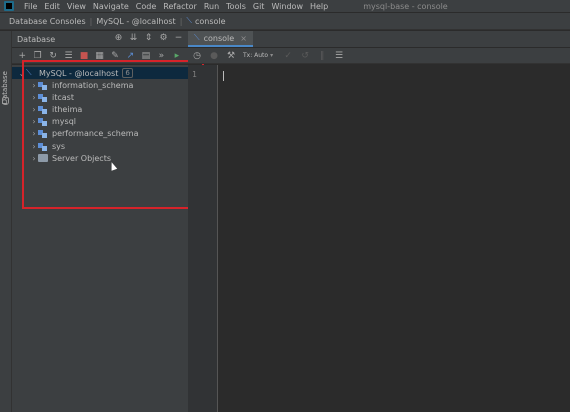 The height and width of the screenshot is (412, 570). I want to click on expand-icon: ⇕, so click(148, 38).